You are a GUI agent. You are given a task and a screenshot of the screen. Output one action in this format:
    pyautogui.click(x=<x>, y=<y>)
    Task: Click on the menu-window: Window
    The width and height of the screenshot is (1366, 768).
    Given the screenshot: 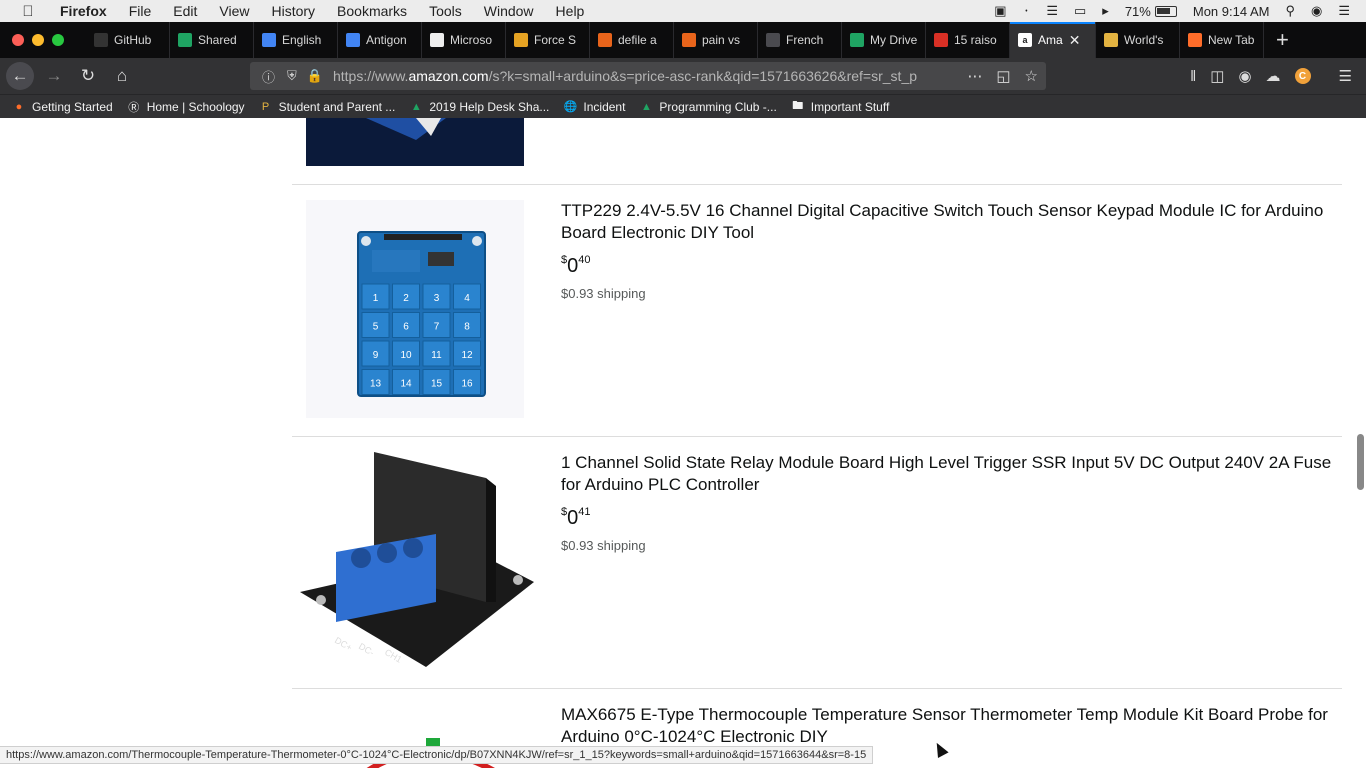 What is the action you would take?
    pyautogui.click(x=509, y=11)
    